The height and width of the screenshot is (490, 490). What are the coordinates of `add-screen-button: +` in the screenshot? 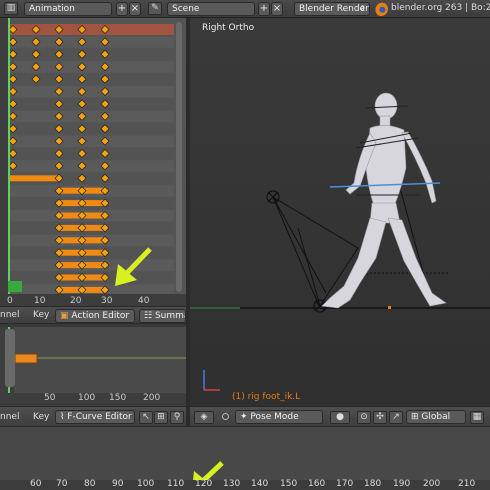 It's located at (122, 9).